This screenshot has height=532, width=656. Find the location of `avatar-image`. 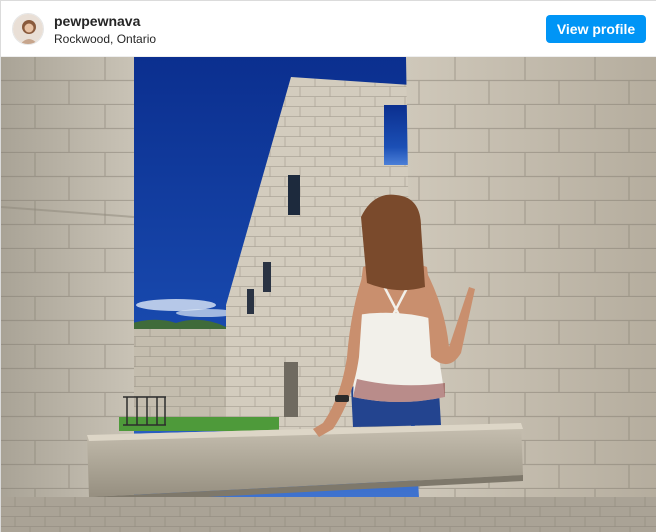

avatar-image is located at coordinates (28, 29).